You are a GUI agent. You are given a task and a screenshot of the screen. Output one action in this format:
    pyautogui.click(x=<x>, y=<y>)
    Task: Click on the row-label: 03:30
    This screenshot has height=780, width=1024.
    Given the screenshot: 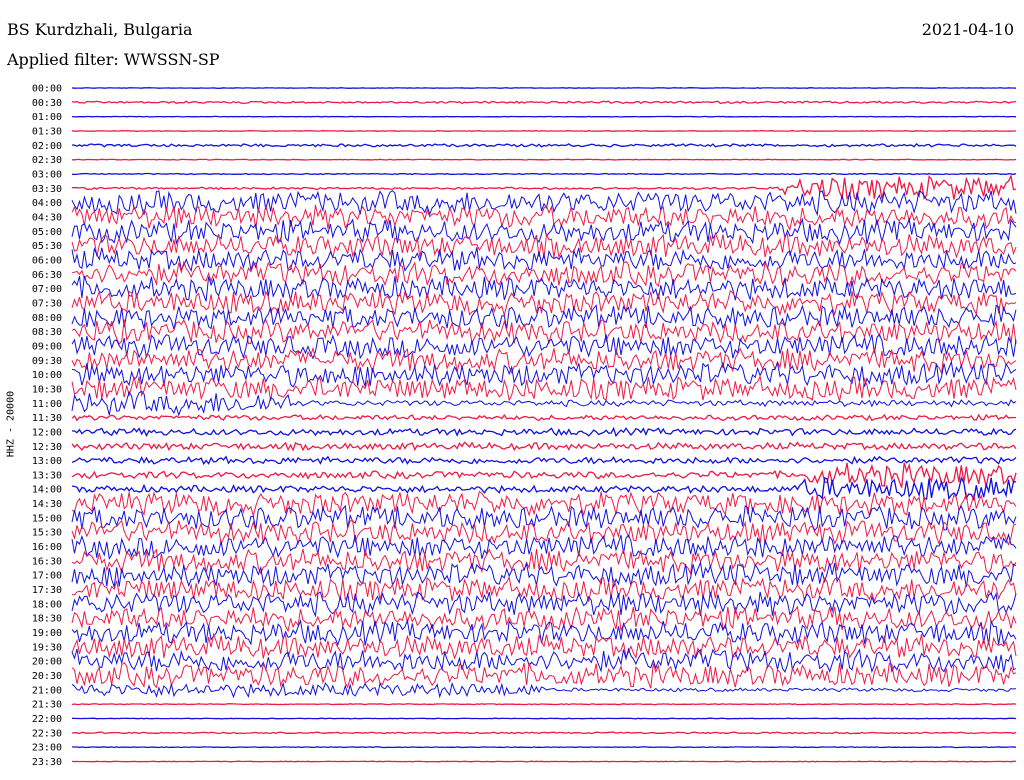 What is the action you would take?
    pyautogui.click(x=47, y=189)
    